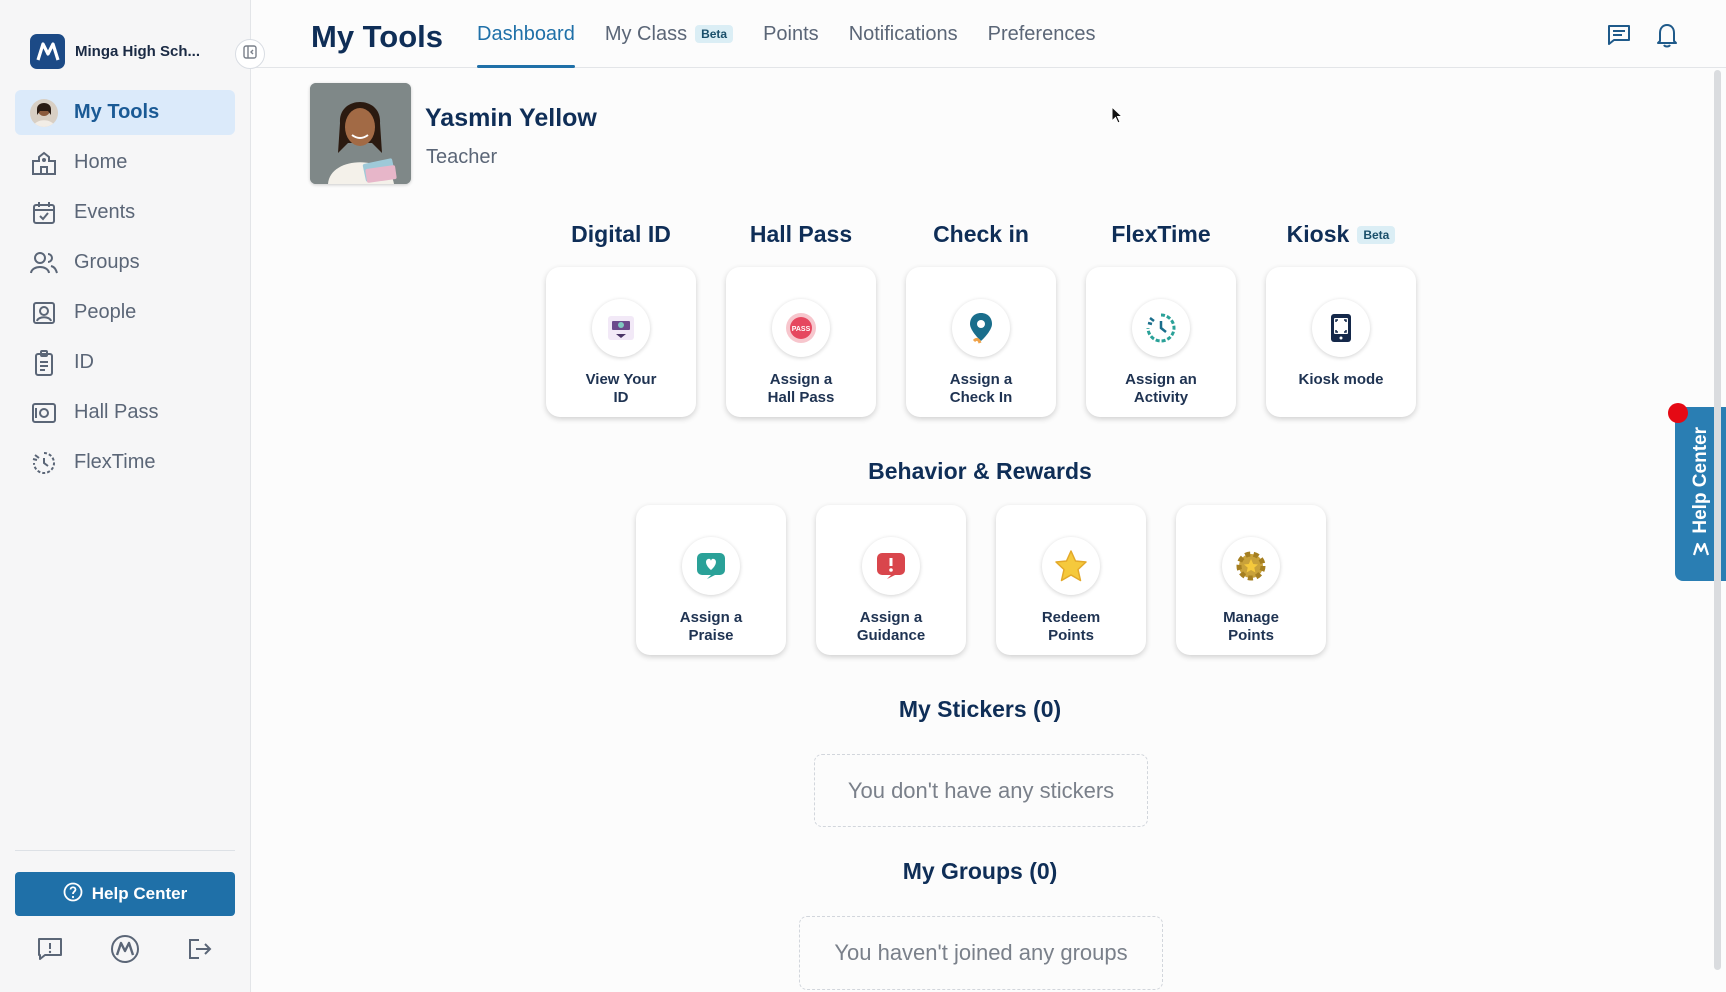  What do you see at coordinates (980, 709) in the screenshot?
I see `heading-my-stickers: My Stickers (0)` at bounding box center [980, 709].